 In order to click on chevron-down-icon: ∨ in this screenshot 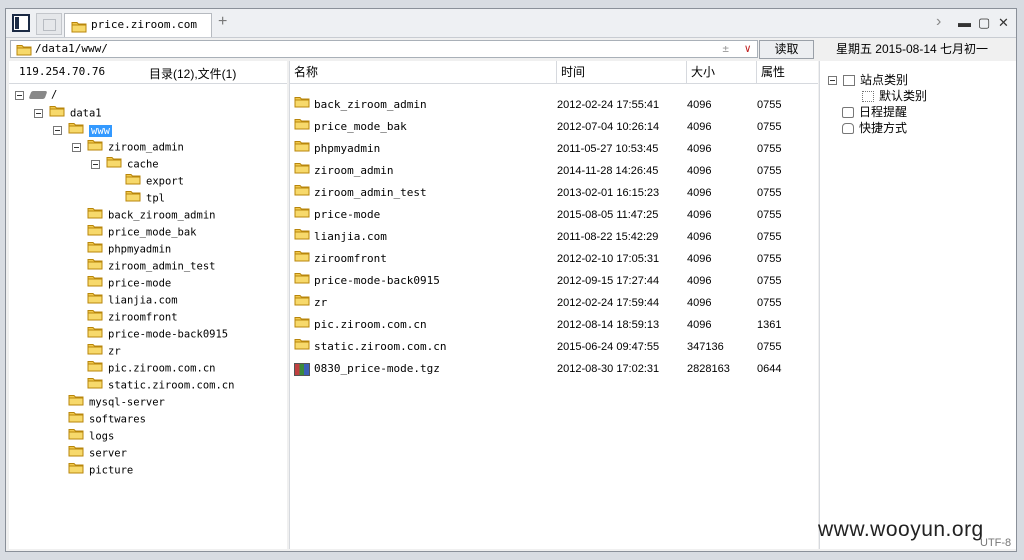, I will do `click(747, 49)`.